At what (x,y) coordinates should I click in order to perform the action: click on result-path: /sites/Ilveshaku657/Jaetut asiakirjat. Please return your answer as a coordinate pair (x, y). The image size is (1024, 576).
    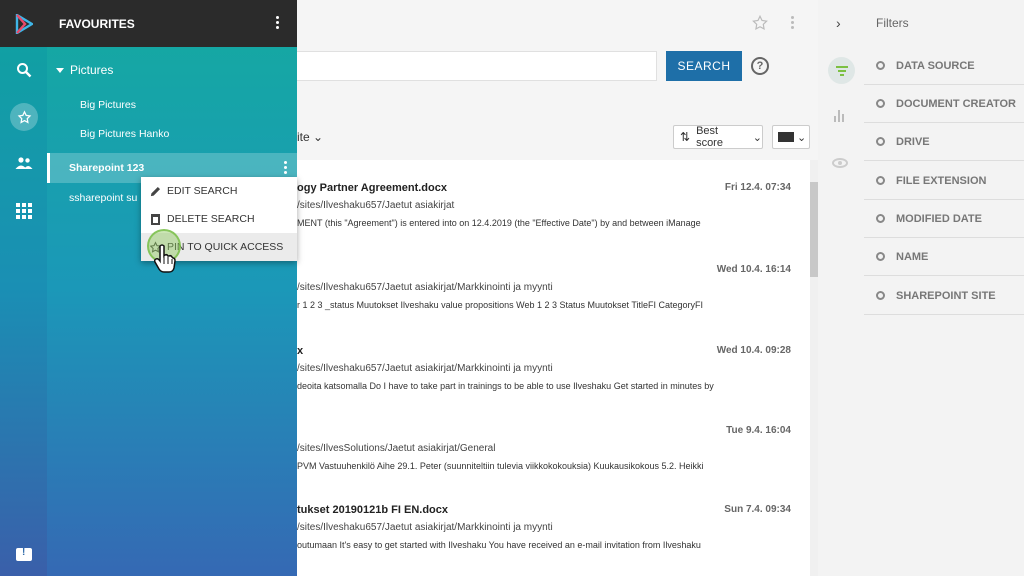
    Looking at the image, I should click on (376, 205).